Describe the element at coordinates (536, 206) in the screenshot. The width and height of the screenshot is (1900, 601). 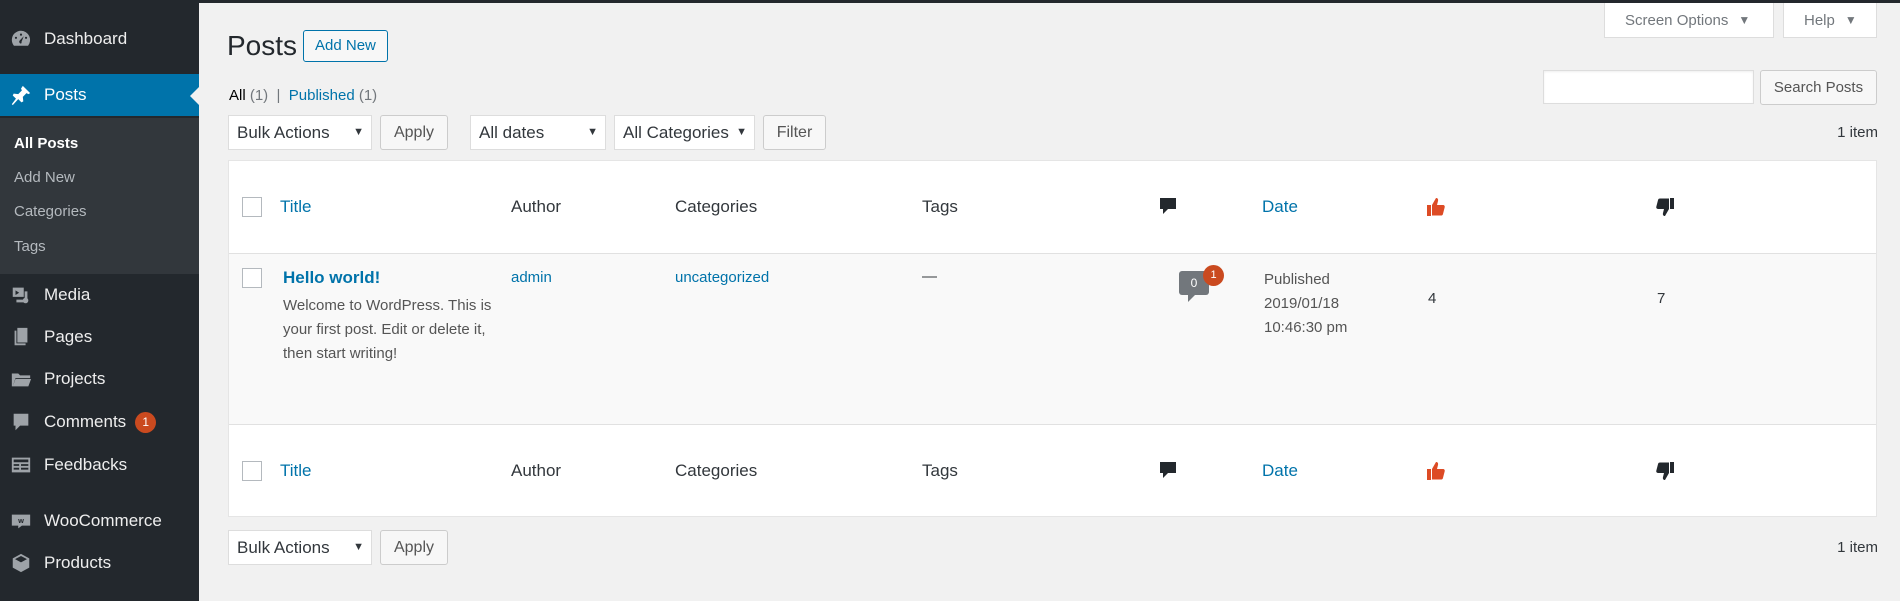
I see `column-author-header: Author` at that location.